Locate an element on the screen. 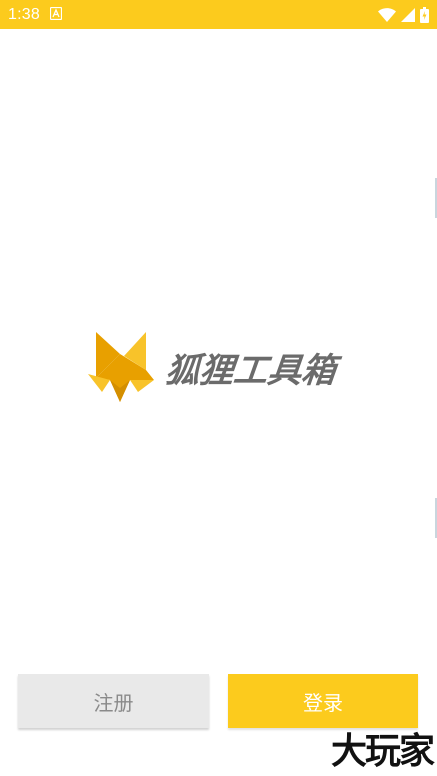 The height and width of the screenshot is (776, 437). battery-icon is located at coordinates (424, 14).